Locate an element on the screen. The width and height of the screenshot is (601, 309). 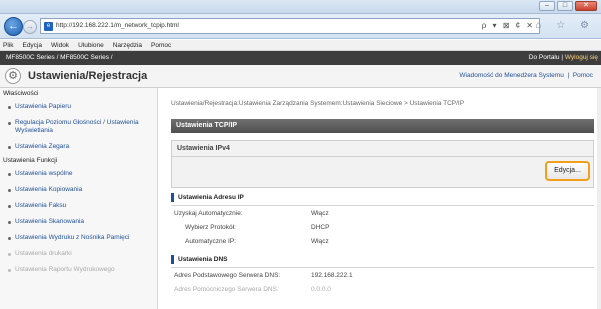
close-button: ✕ is located at coordinates (586, 6).